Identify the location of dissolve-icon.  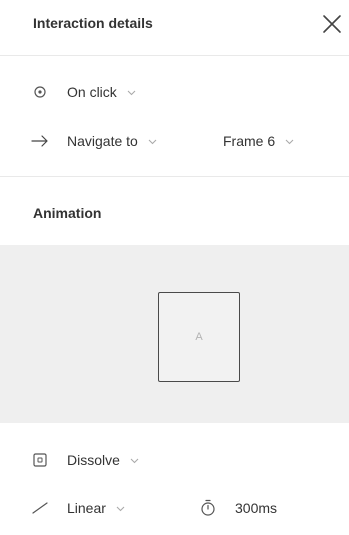
(40, 460).